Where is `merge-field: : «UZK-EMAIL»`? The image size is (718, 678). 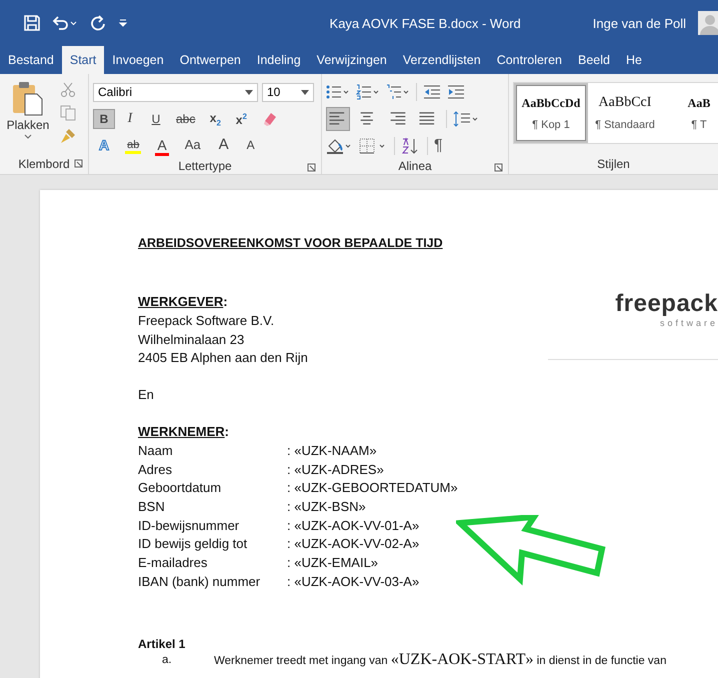 merge-field: : «UZK-EMAIL» is located at coordinates (332, 564).